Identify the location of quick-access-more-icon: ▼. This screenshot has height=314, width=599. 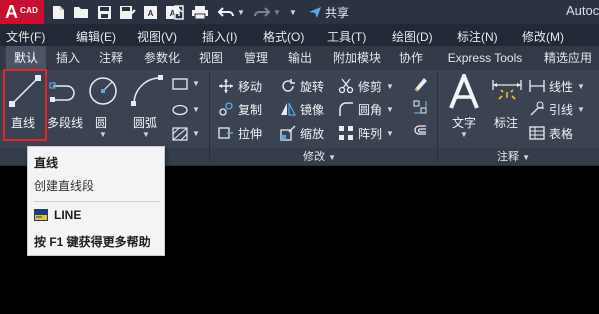
(293, 12).